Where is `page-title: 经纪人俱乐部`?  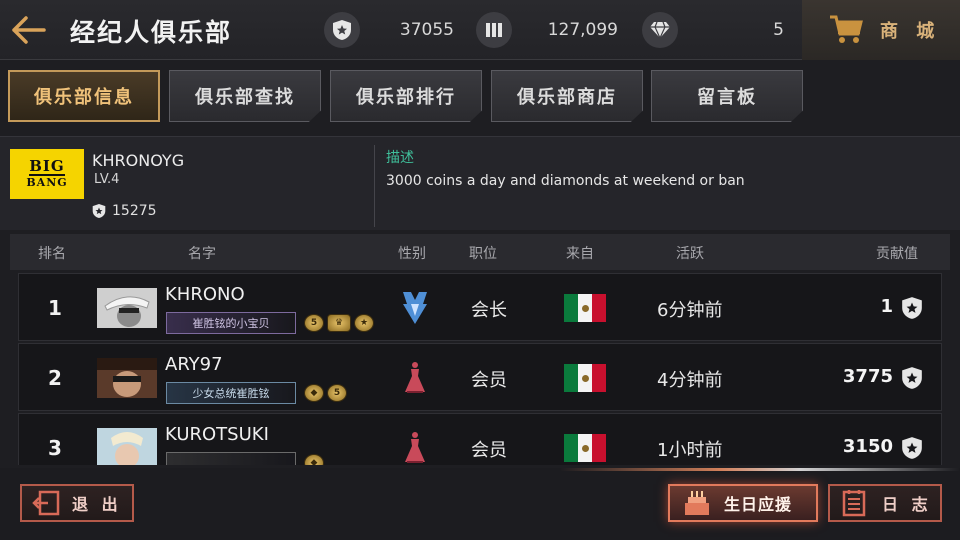 page-title: 经纪人俱乐部 is located at coordinates (151, 32).